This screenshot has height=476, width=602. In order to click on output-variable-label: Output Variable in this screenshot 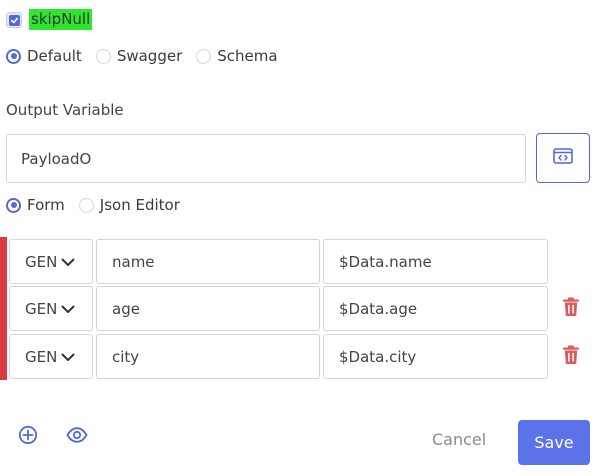, I will do `click(65, 110)`.